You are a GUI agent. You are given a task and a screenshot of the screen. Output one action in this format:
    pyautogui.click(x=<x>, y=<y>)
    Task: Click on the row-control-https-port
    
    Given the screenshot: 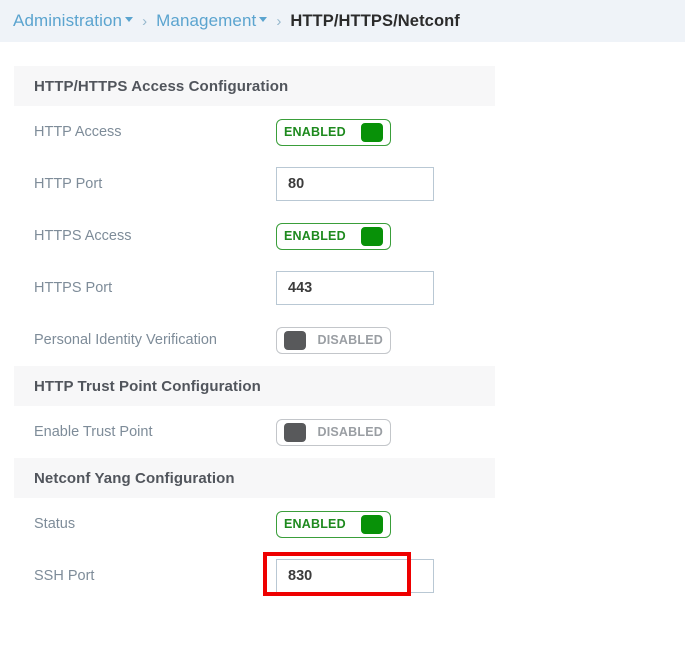 What is the action you would take?
    pyautogui.click(x=385, y=288)
    